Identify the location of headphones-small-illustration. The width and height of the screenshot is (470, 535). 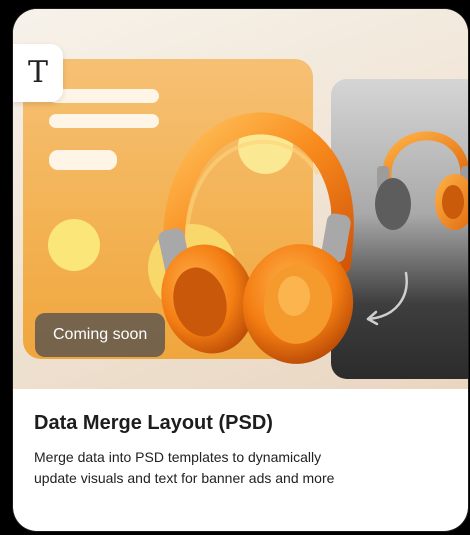
(421, 180).